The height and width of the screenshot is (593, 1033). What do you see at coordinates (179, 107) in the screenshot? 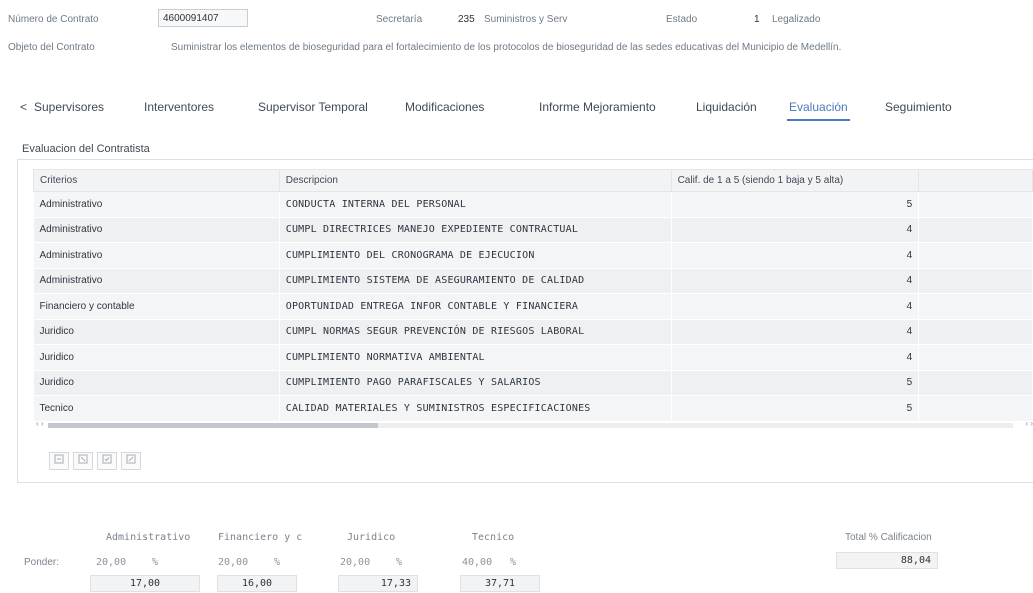
I see `tab-interventores: Interventores` at bounding box center [179, 107].